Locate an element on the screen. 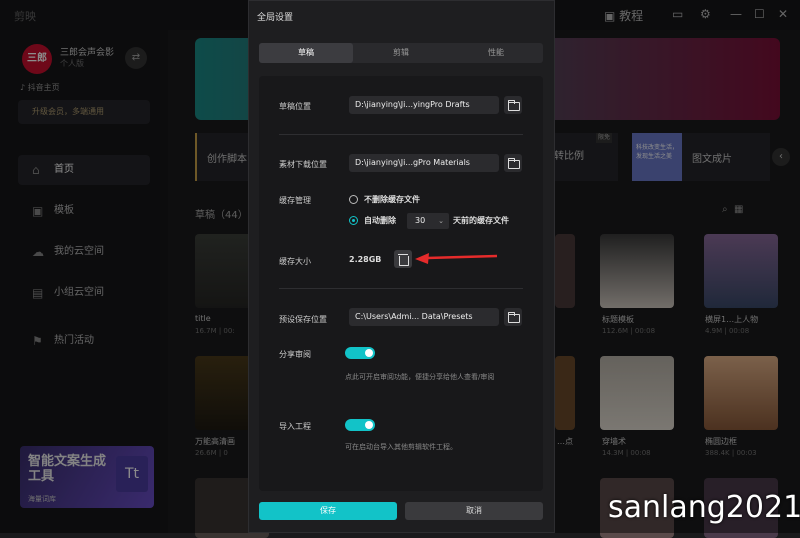 Image resolution: width=800 pixels, height=538 pixels. preset-location-label: 预设保存位置 is located at coordinates (303, 319).